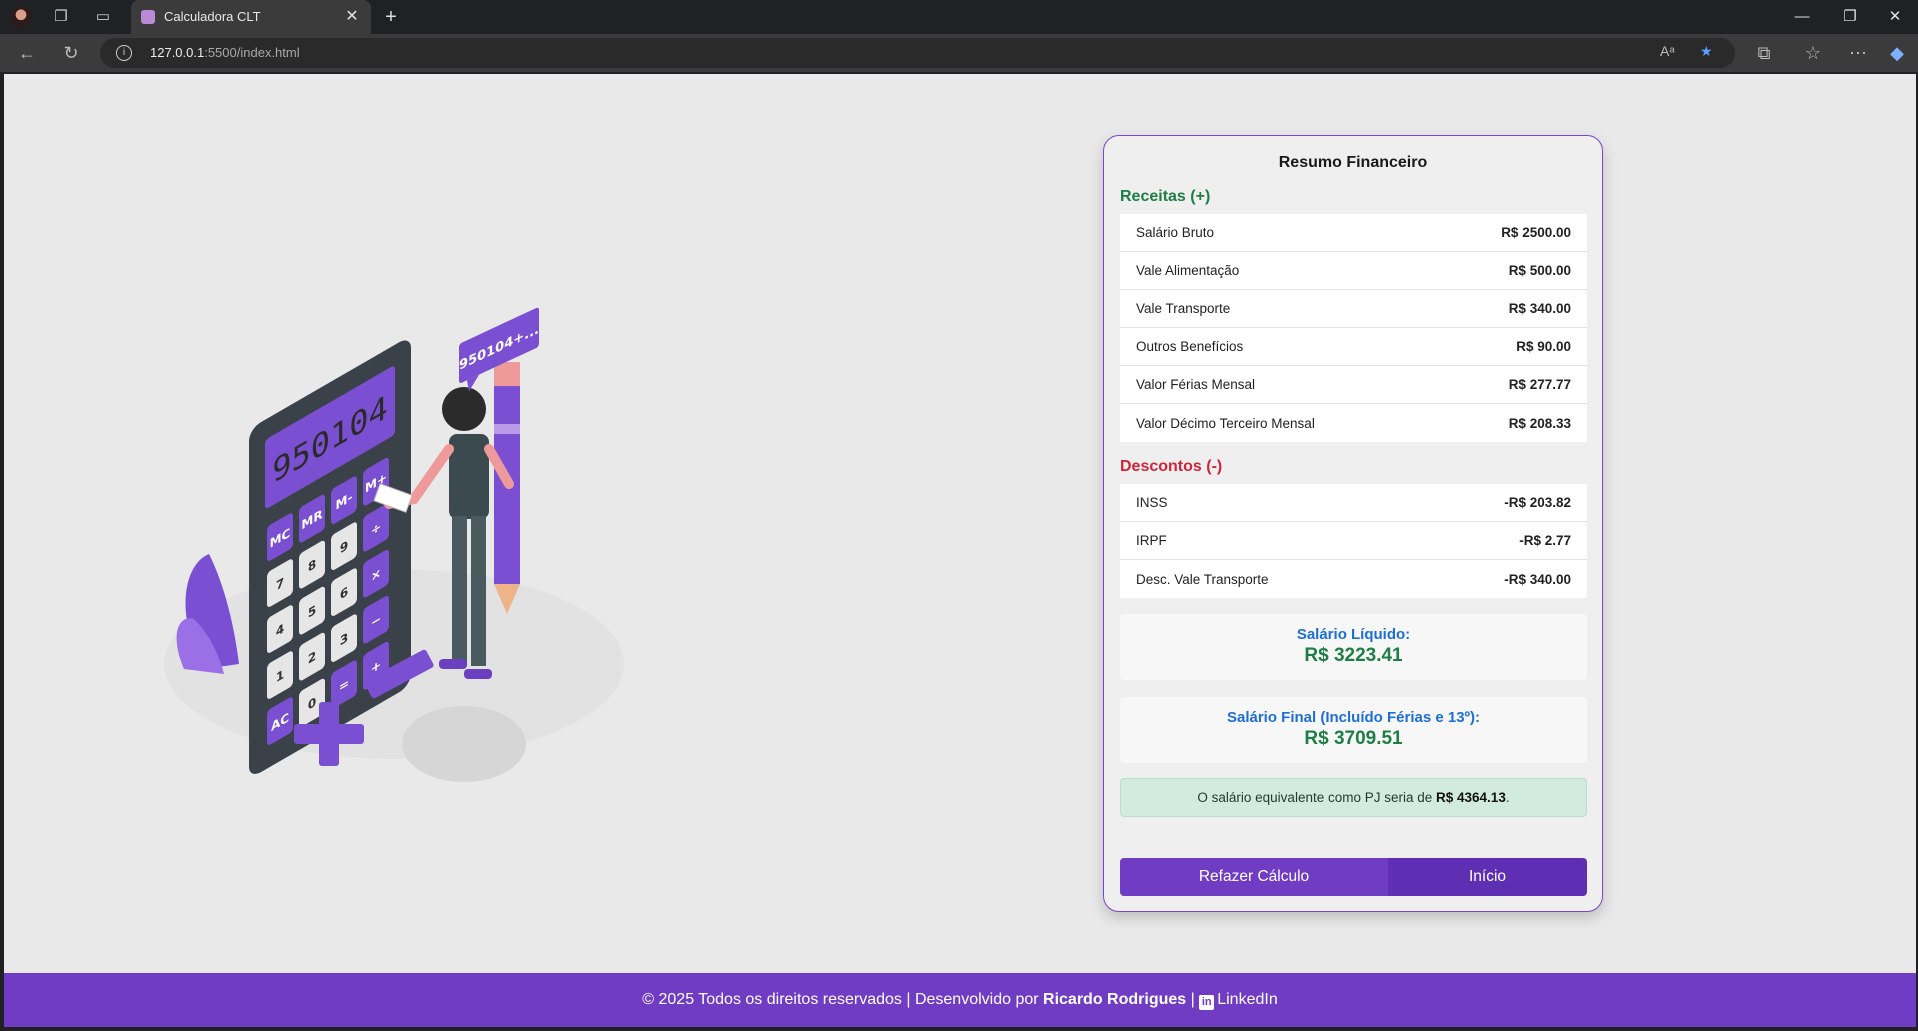 The height and width of the screenshot is (1031, 1918). I want to click on favorites-icon: ☆, so click(1813, 53).